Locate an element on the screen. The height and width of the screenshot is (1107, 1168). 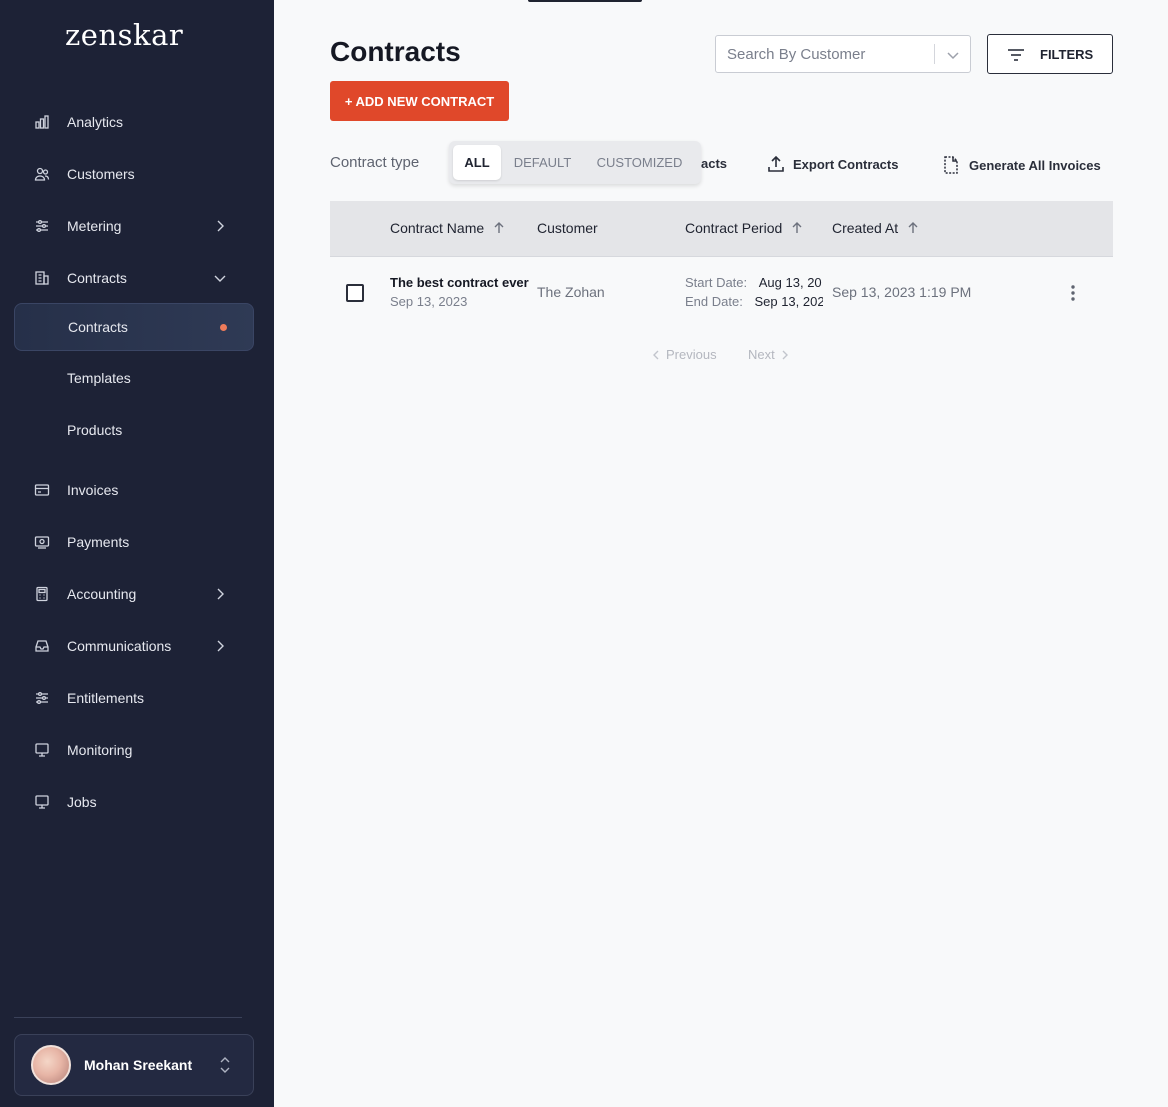
sidebar-item-monitoring: Monitoring is located at coordinates (134, 750).